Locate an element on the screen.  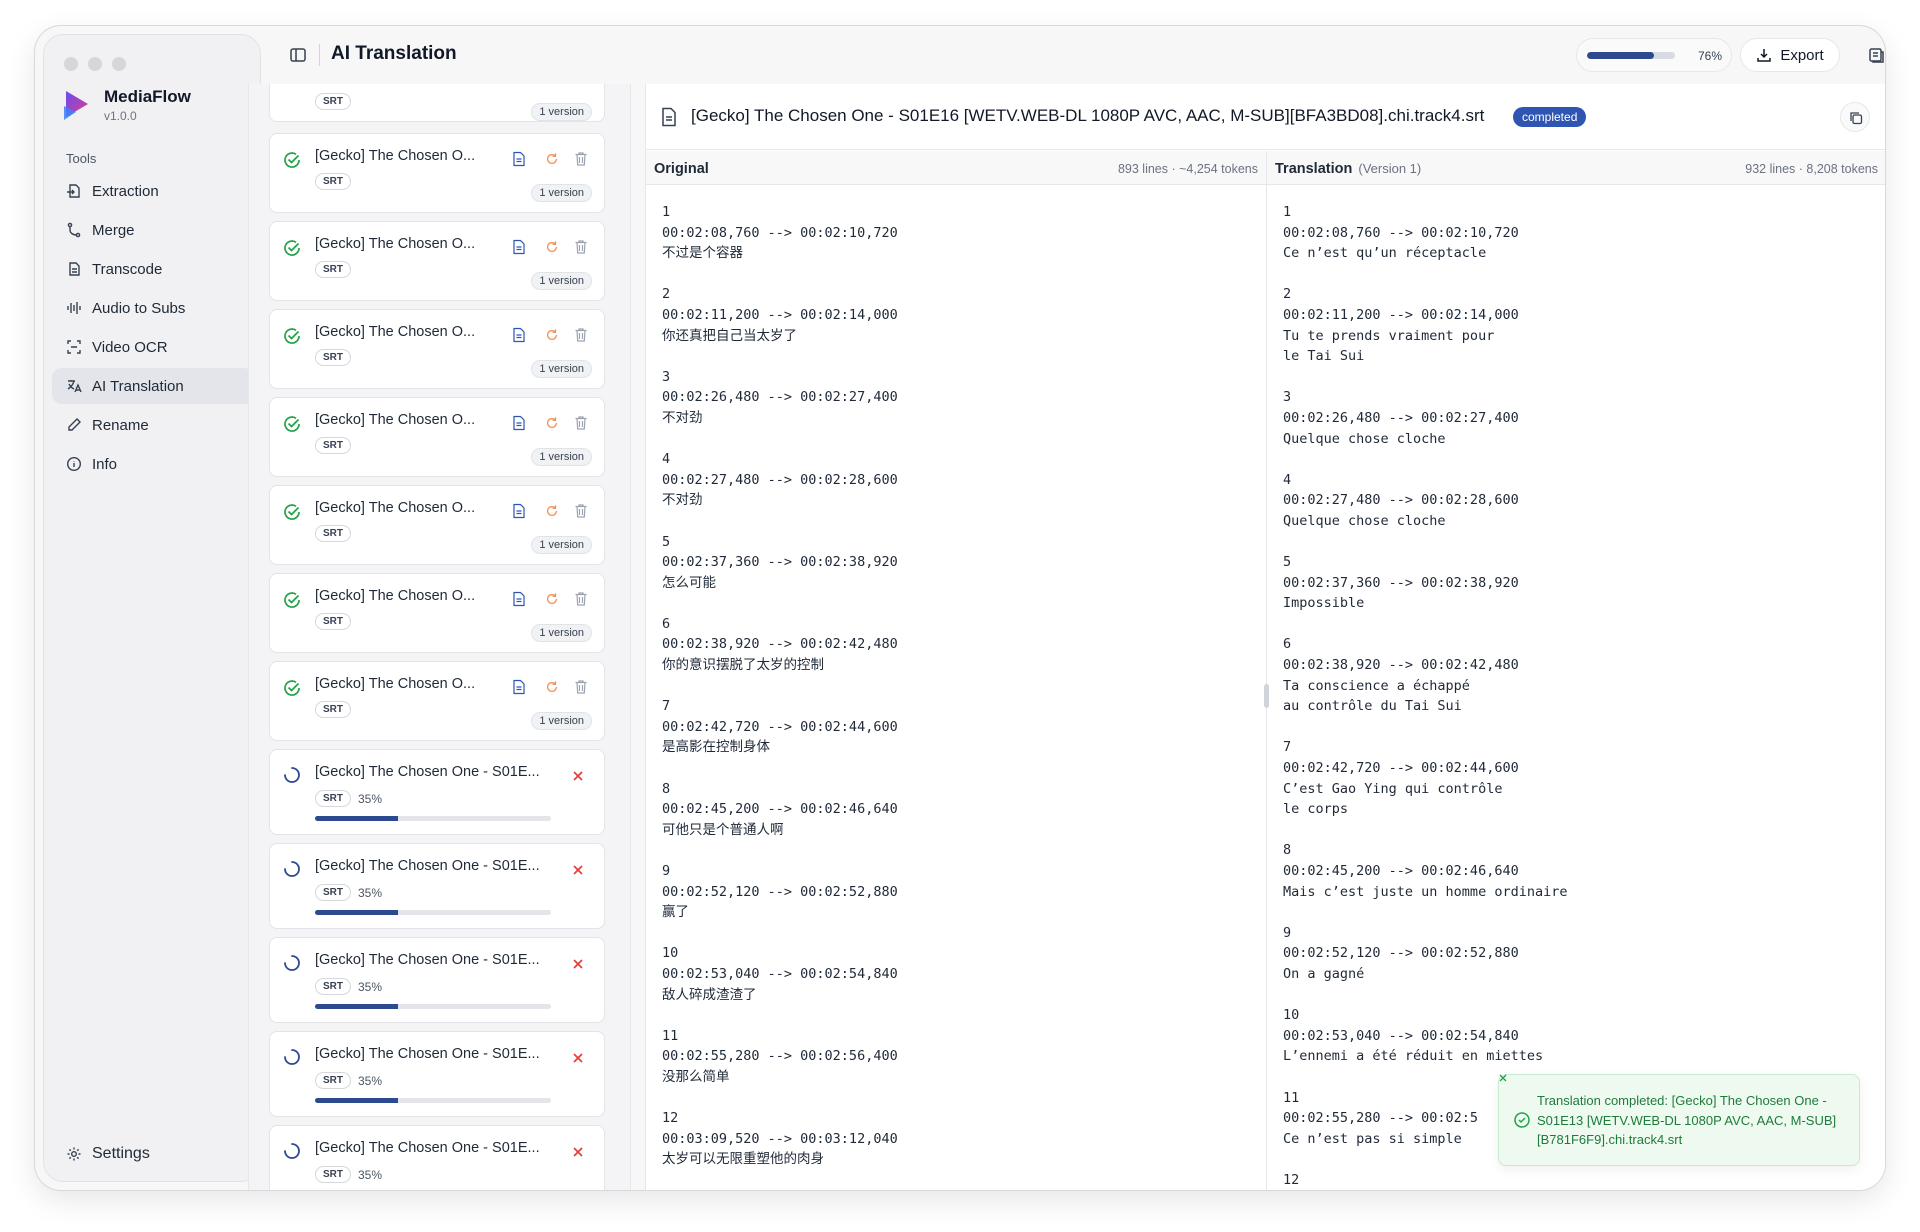
maximize-window-button is located at coordinates (119, 64).